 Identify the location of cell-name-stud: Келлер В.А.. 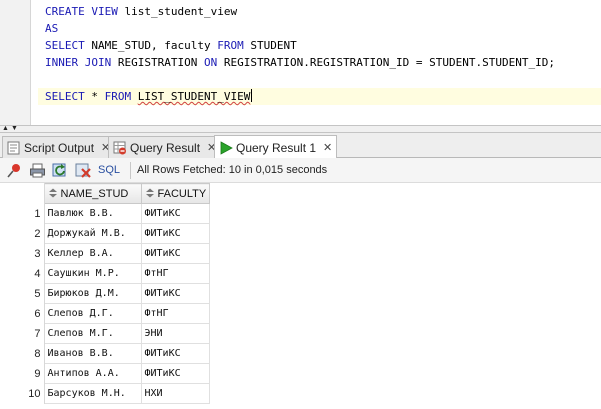
(92, 253).